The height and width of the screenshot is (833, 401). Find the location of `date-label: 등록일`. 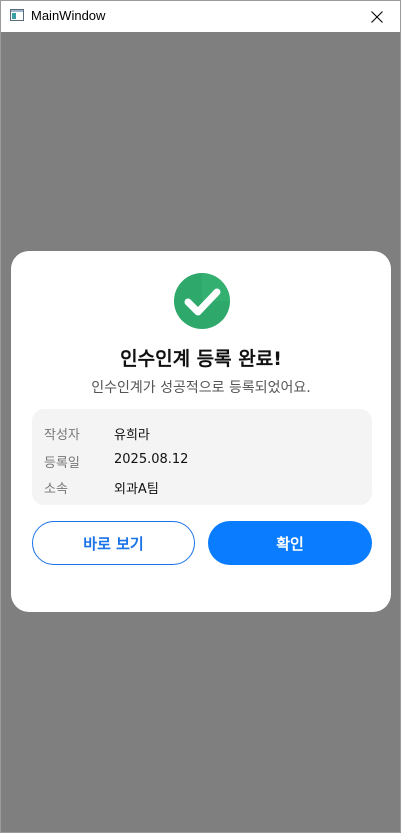

date-label: 등록일 is located at coordinates (62, 463).